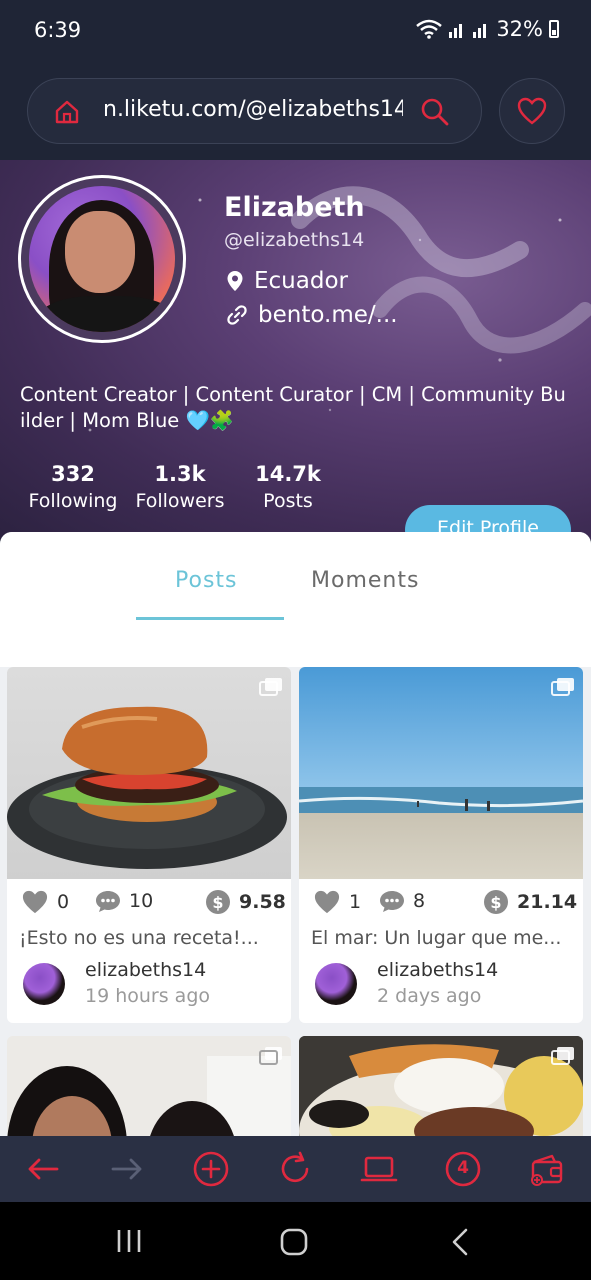  I want to click on stat-value: 14.7k, so click(288, 474).